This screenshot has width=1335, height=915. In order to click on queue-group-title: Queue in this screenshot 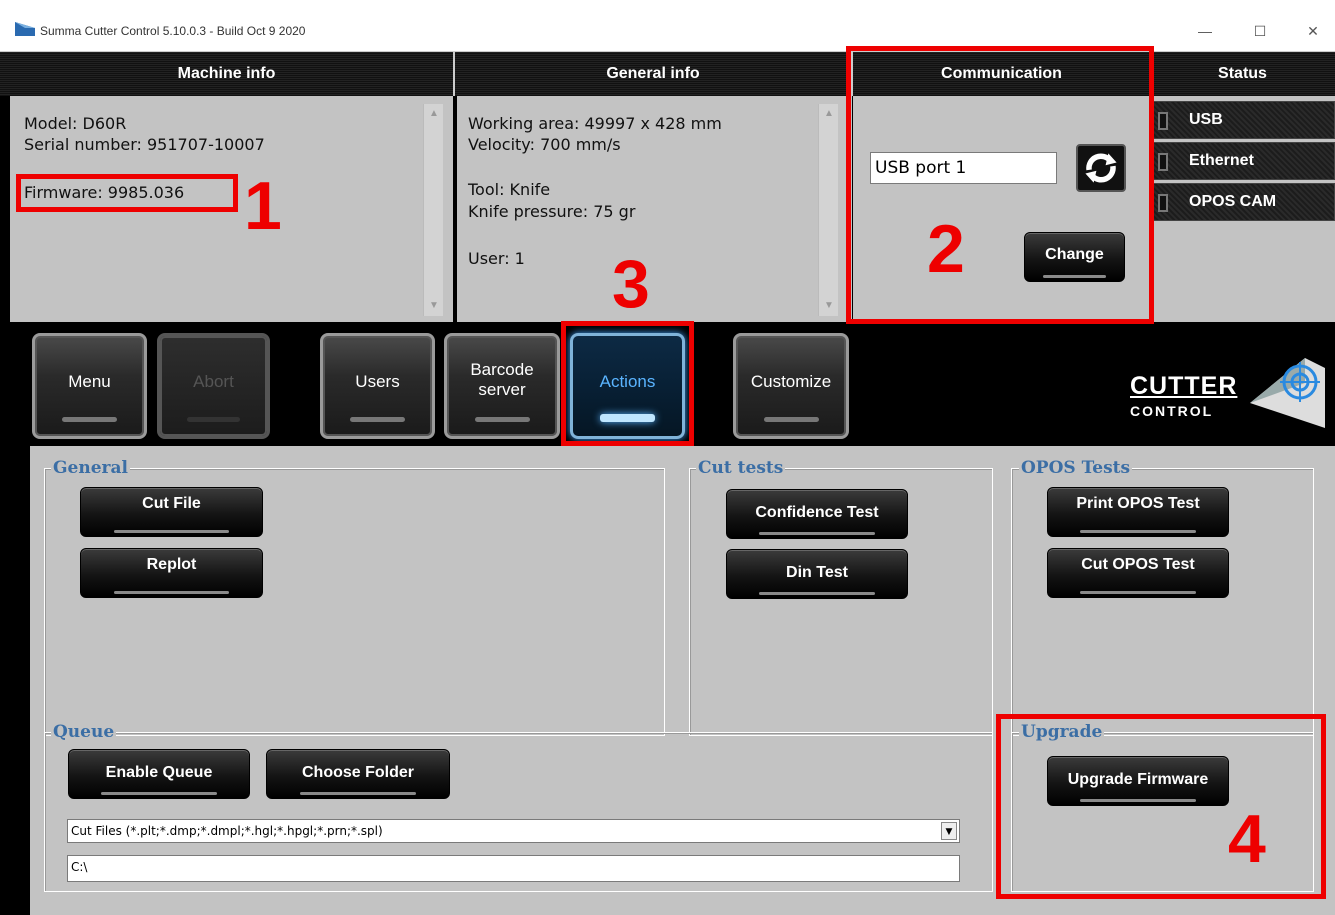, I will do `click(84, 732)`.